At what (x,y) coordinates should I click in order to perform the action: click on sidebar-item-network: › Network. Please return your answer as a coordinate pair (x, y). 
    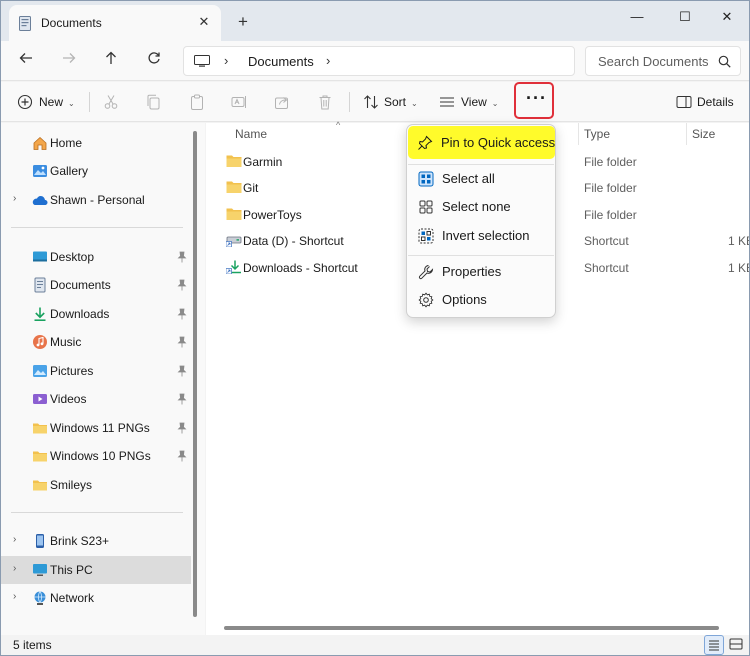
    Looking at the image, I should click on (96, 598).